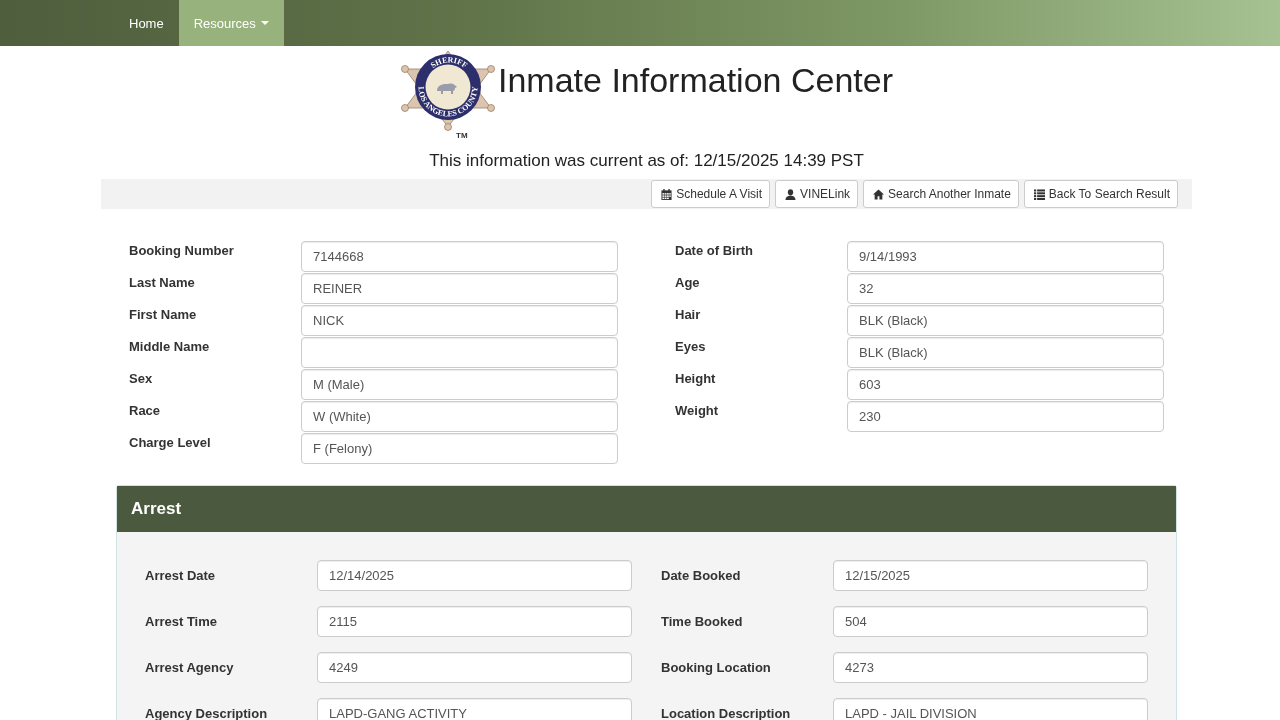 This screenshot has height=720, width=1280. Describe the element at coordinates (791, 194) in the screenshot. I see `user-icon` at that location.